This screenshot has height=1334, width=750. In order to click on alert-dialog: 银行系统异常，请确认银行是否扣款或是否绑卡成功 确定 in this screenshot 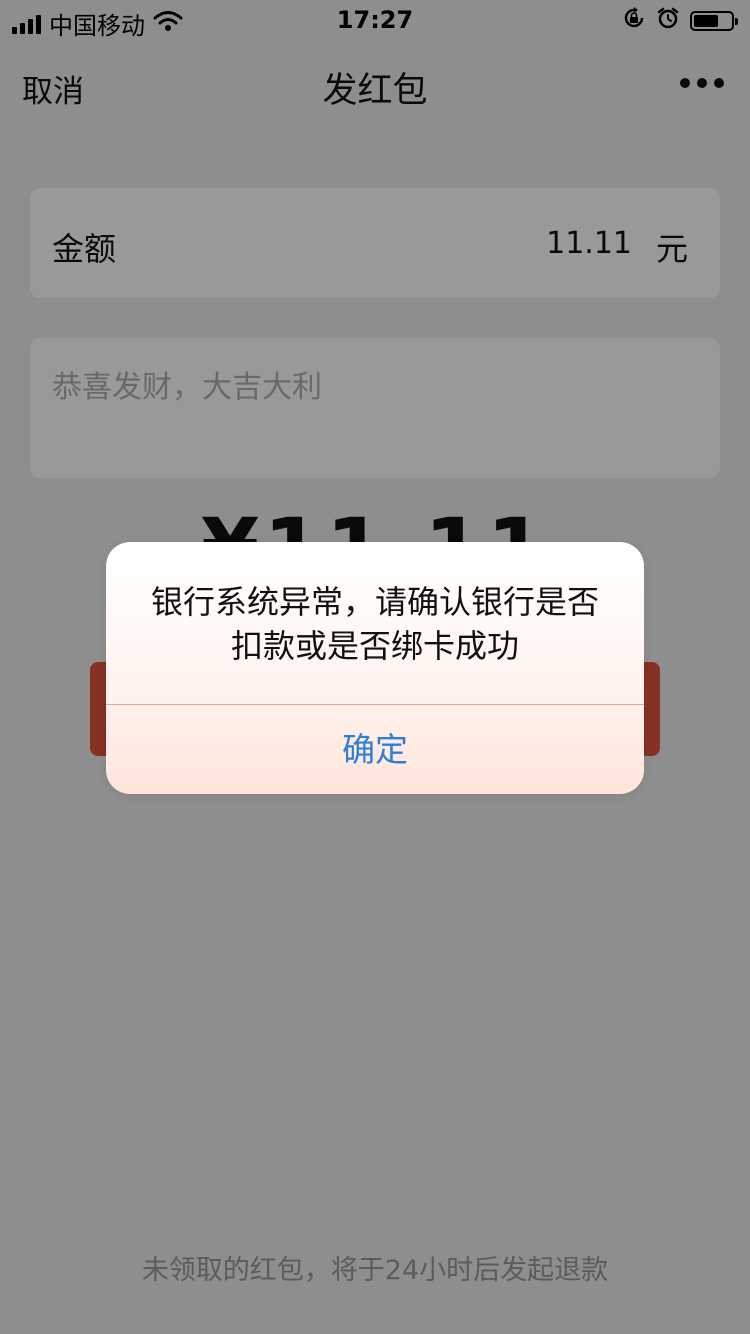, I will do `click(375, 668)`.